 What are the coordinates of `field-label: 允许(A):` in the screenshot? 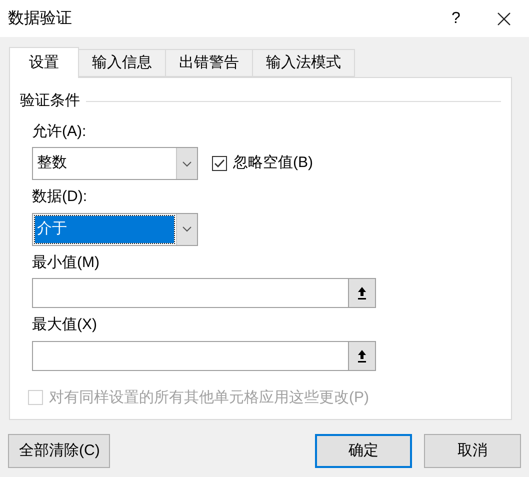 It's located at (59, 132).